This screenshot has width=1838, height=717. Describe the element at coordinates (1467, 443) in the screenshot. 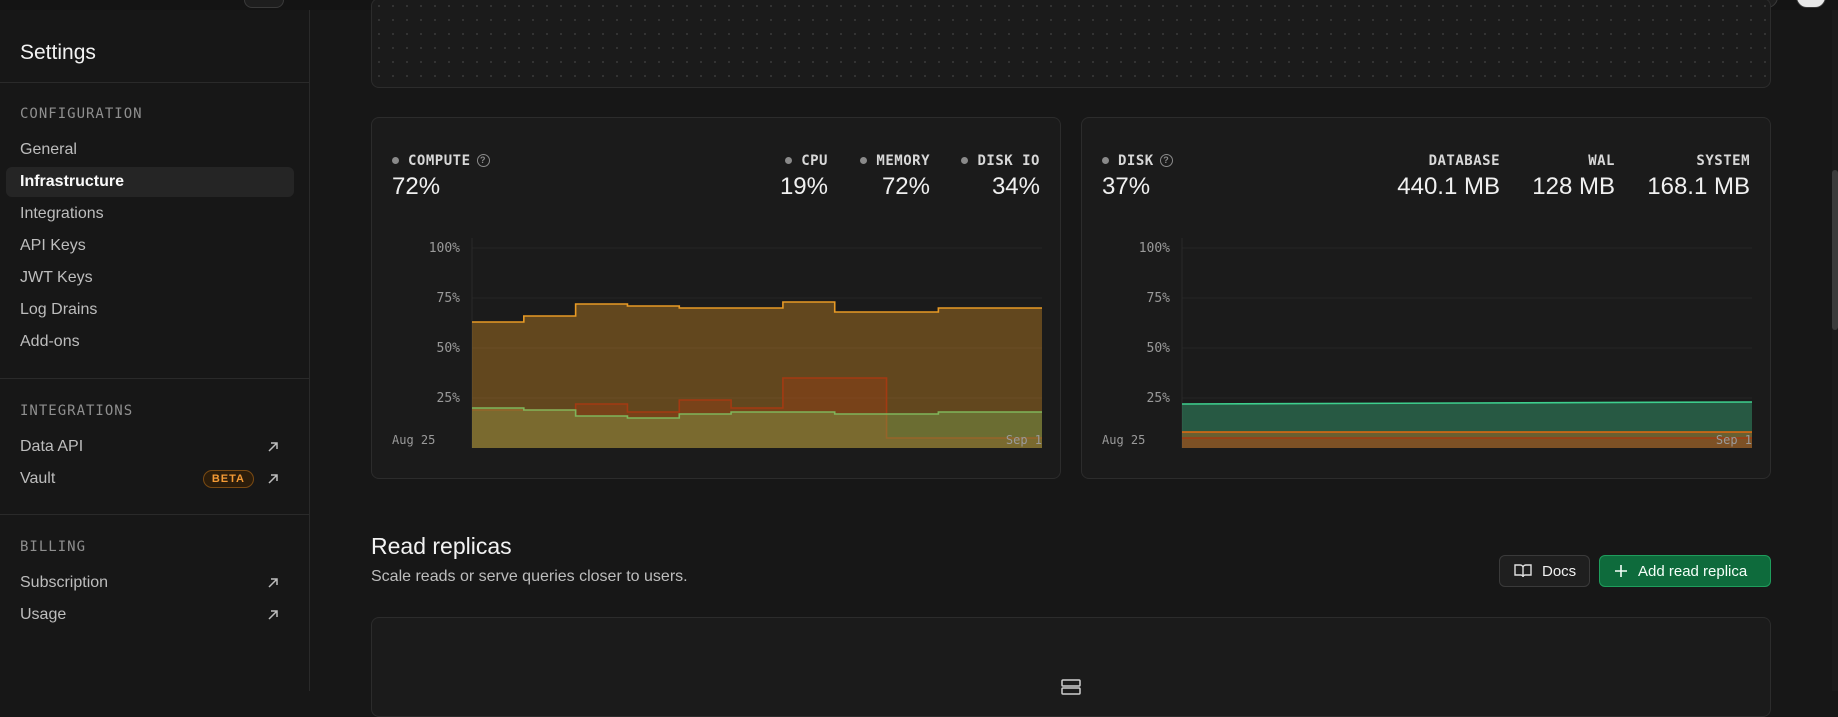

I see `series-area-system` at that location.